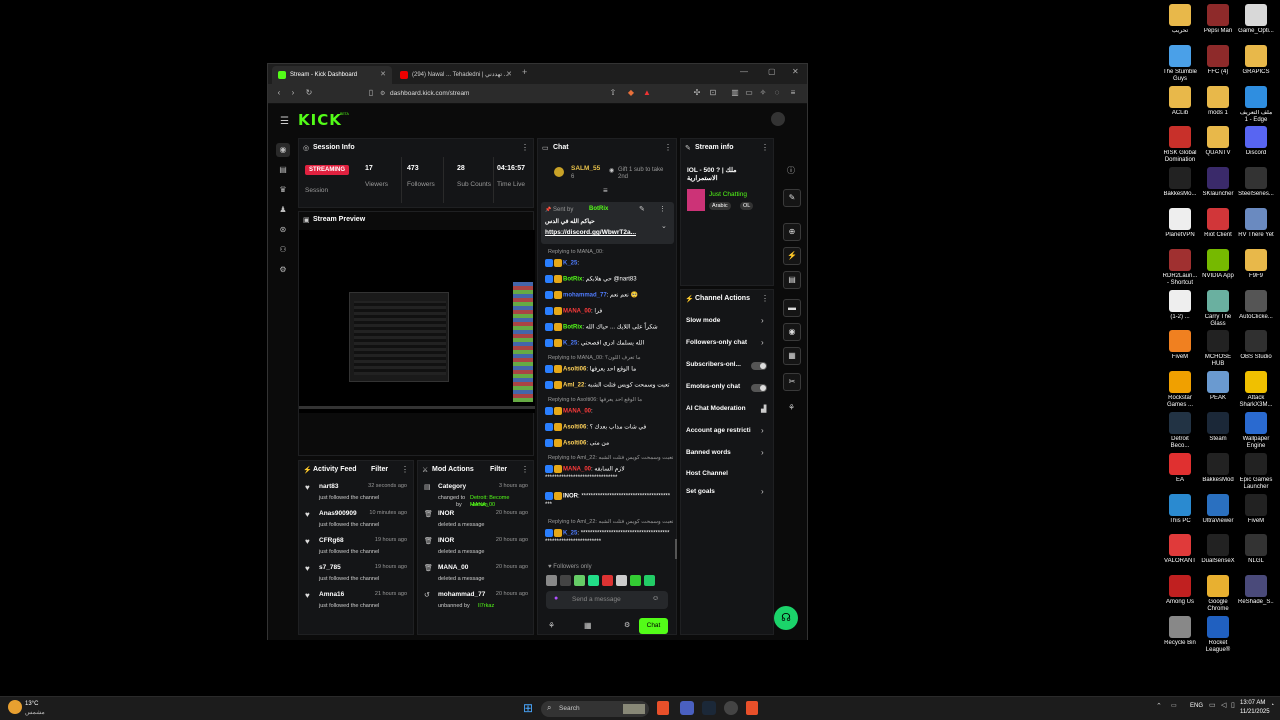  I want to click on desktop-icon: Recycle Bin, so click(1180, 631).